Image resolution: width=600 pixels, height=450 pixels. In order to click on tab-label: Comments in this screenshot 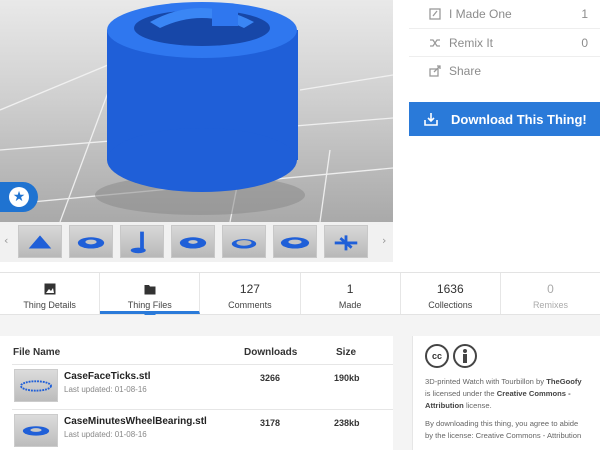, I will do `click(250, 305)`.